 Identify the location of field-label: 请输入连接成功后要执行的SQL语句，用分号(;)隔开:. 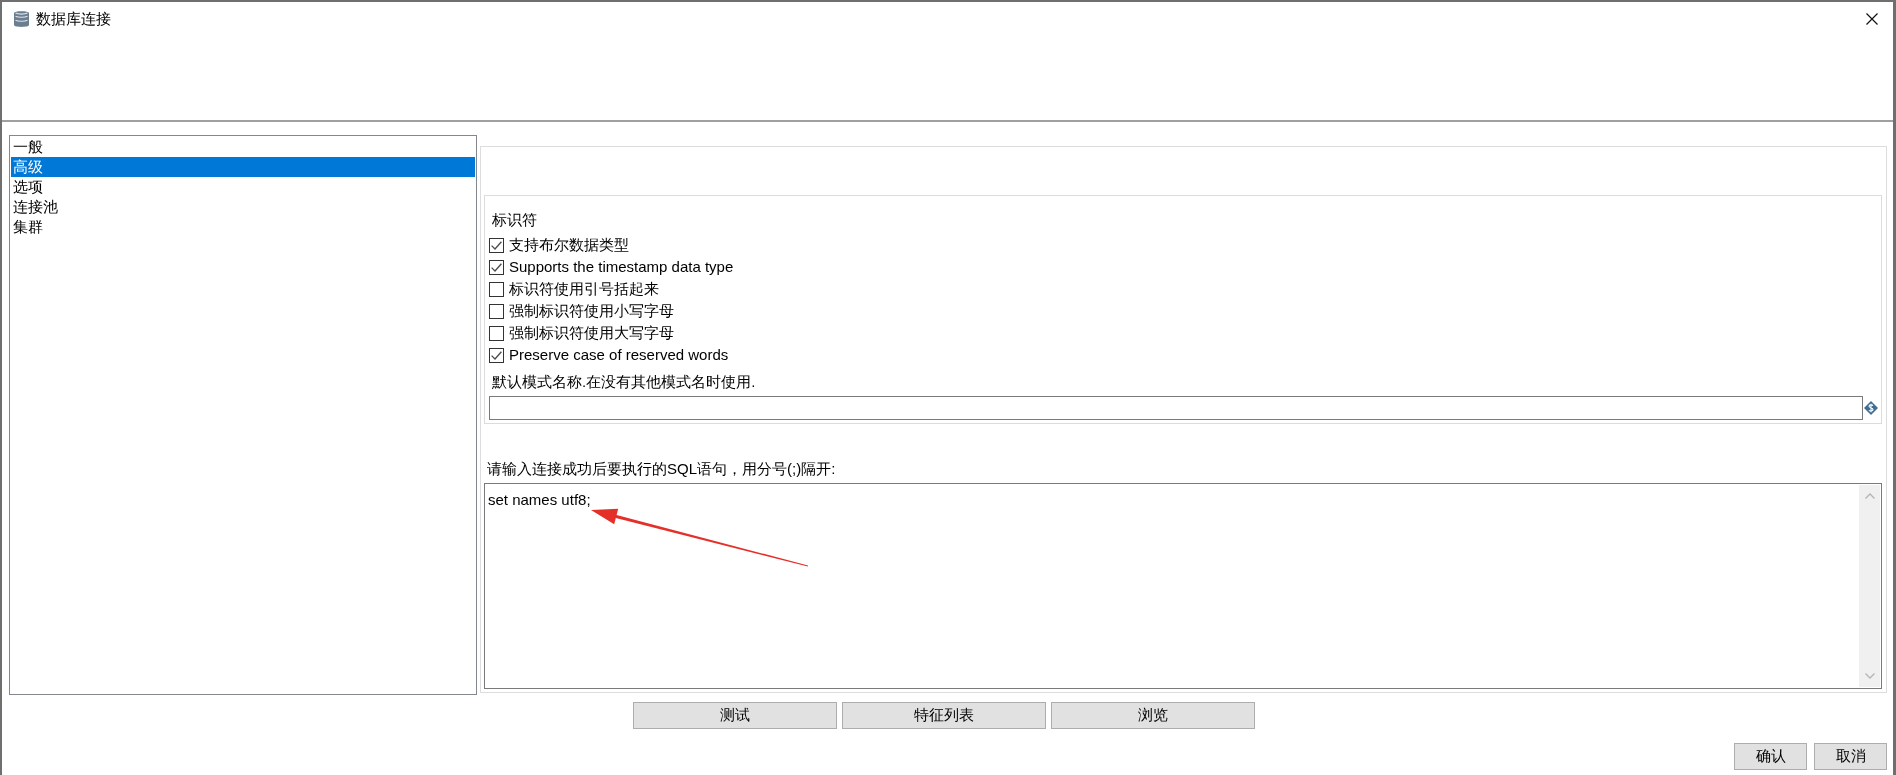
(661, 469).